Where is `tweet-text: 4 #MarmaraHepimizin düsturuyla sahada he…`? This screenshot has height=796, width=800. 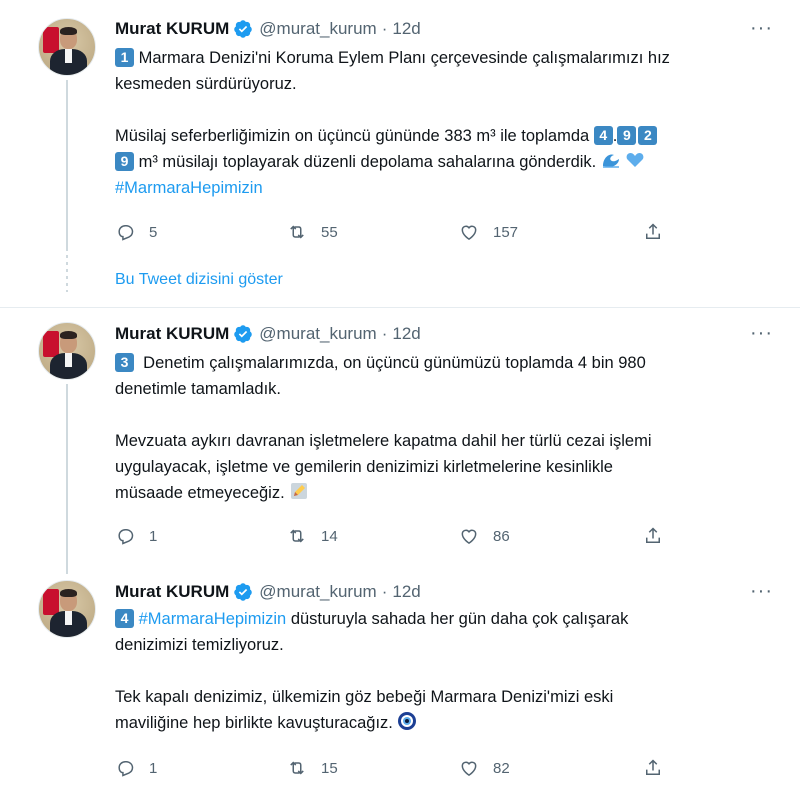 tweet-text: 4 #MarmaraHepimizin düsturuyla sahada he… is located at coordinates (445, 671).